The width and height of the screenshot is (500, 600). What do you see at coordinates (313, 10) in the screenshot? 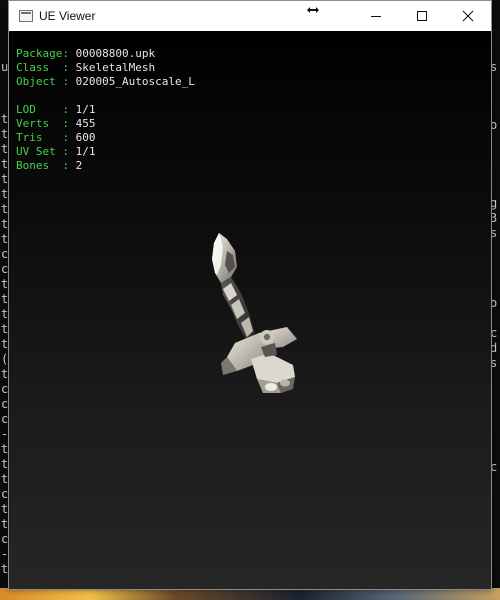
I see `horizontal-resize-cursor-icon` at bounding box center [313, 10].